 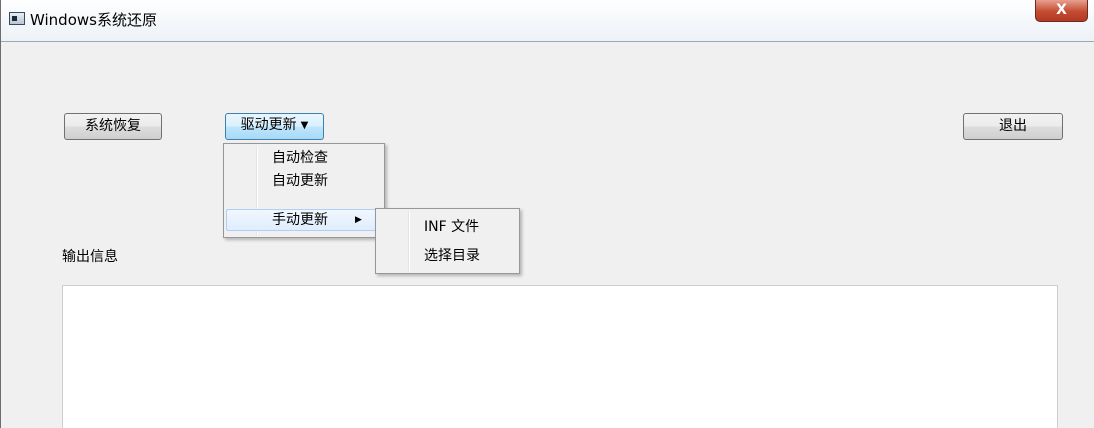 I want to click on driver-update-menu: 自动检查 自动更新 手动更新 ▶, so click(x=304, y=190).